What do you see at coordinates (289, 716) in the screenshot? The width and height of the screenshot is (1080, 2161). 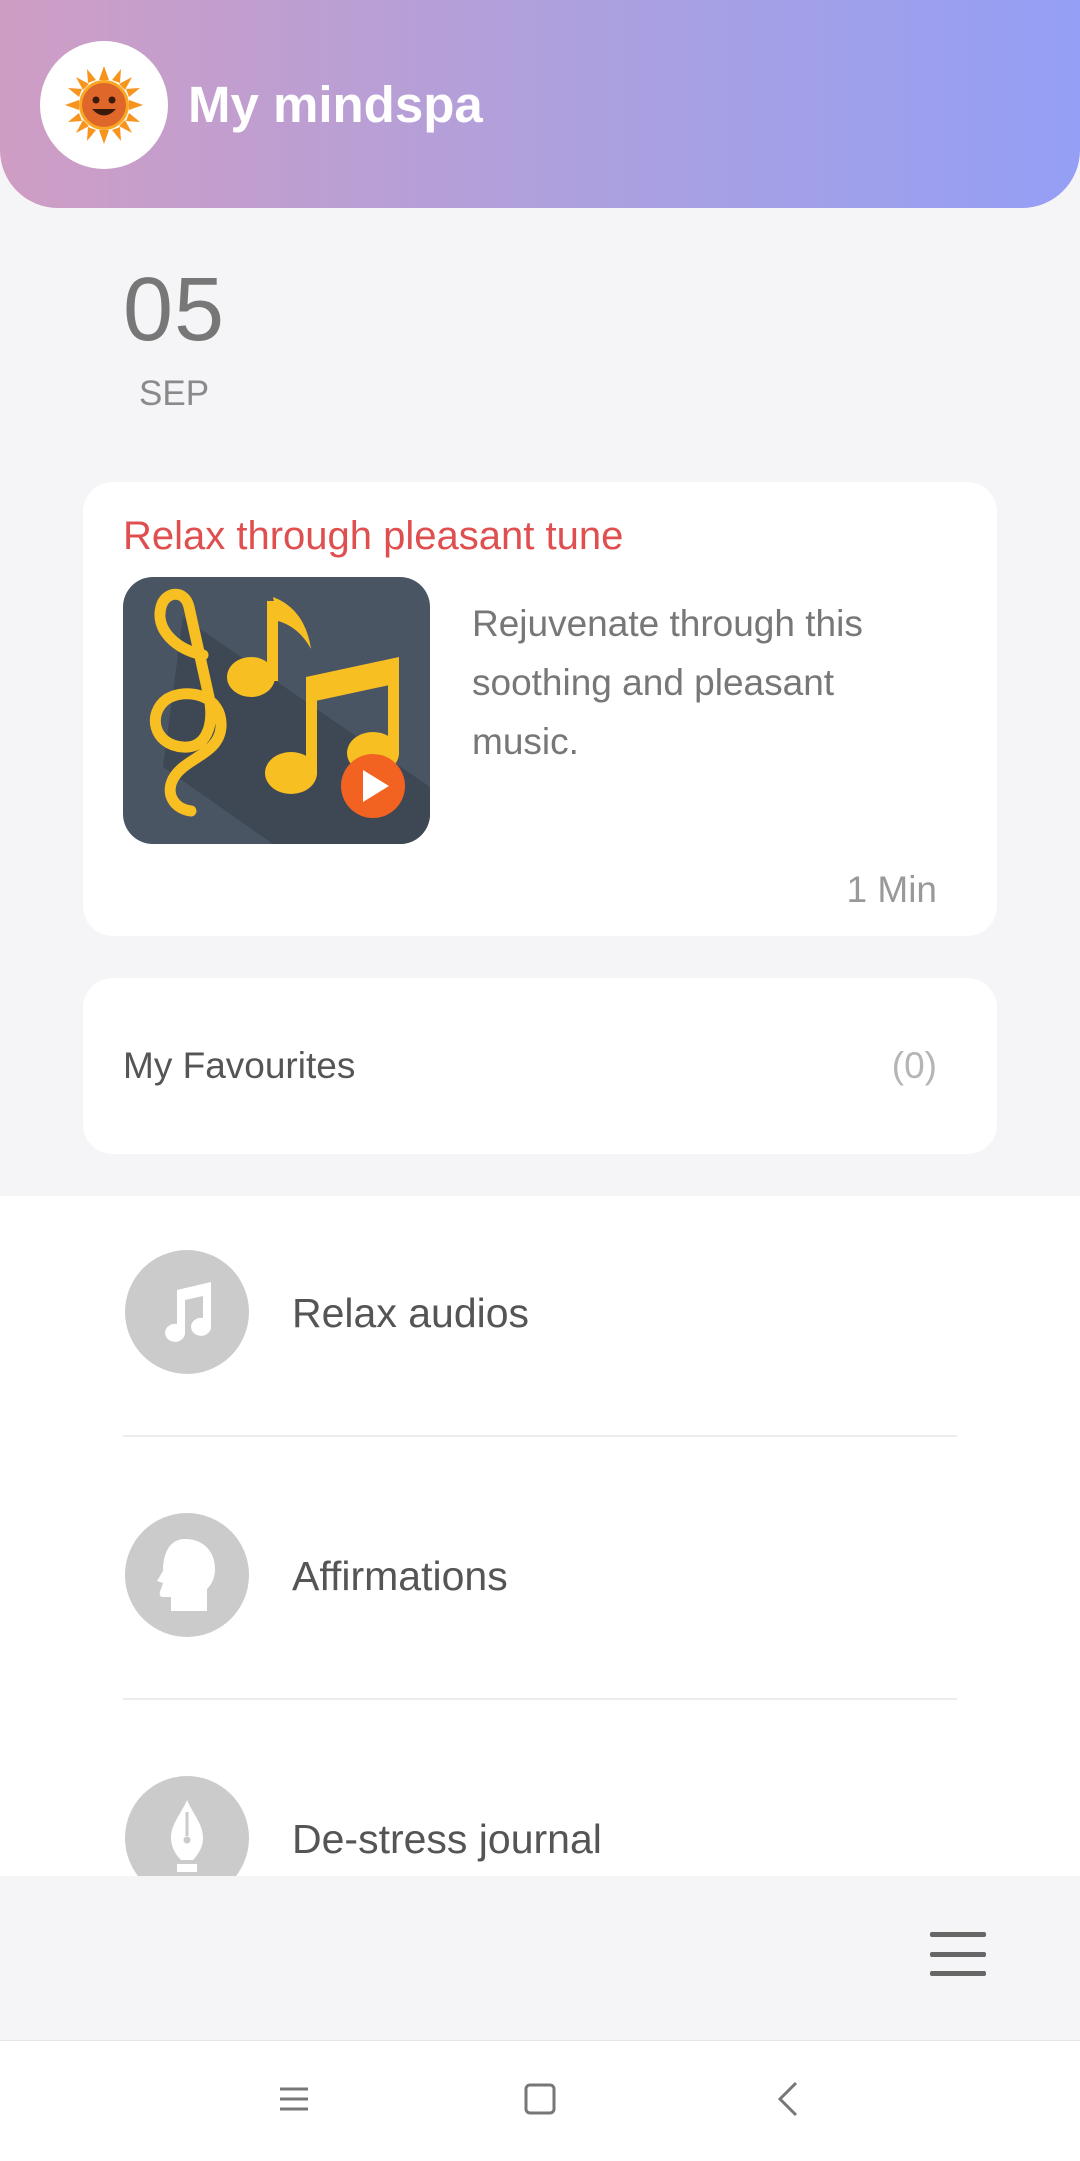 I see `music-notes-icon` at bounding box center [289, 716].